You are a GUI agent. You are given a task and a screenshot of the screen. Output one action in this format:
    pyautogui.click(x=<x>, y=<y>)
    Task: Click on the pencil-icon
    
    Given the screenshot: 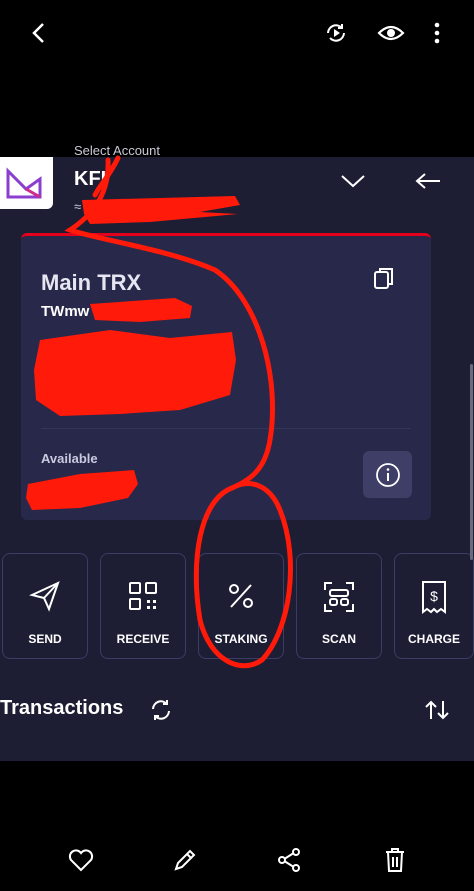 What is the action you would take?
    pyautogui.click(x=185, y=860)
    